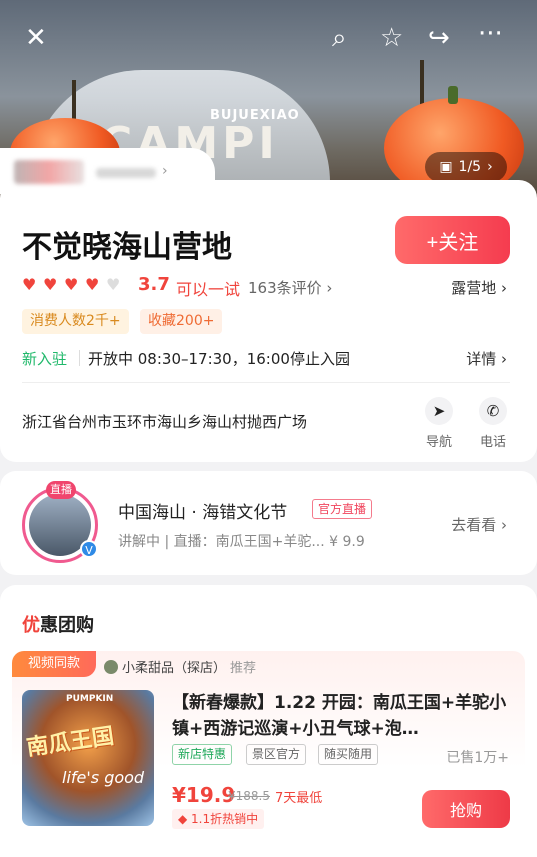 The width and height of the screenshot is (537, 857). I want to click on share-icon: ↪, so click(439, 38).